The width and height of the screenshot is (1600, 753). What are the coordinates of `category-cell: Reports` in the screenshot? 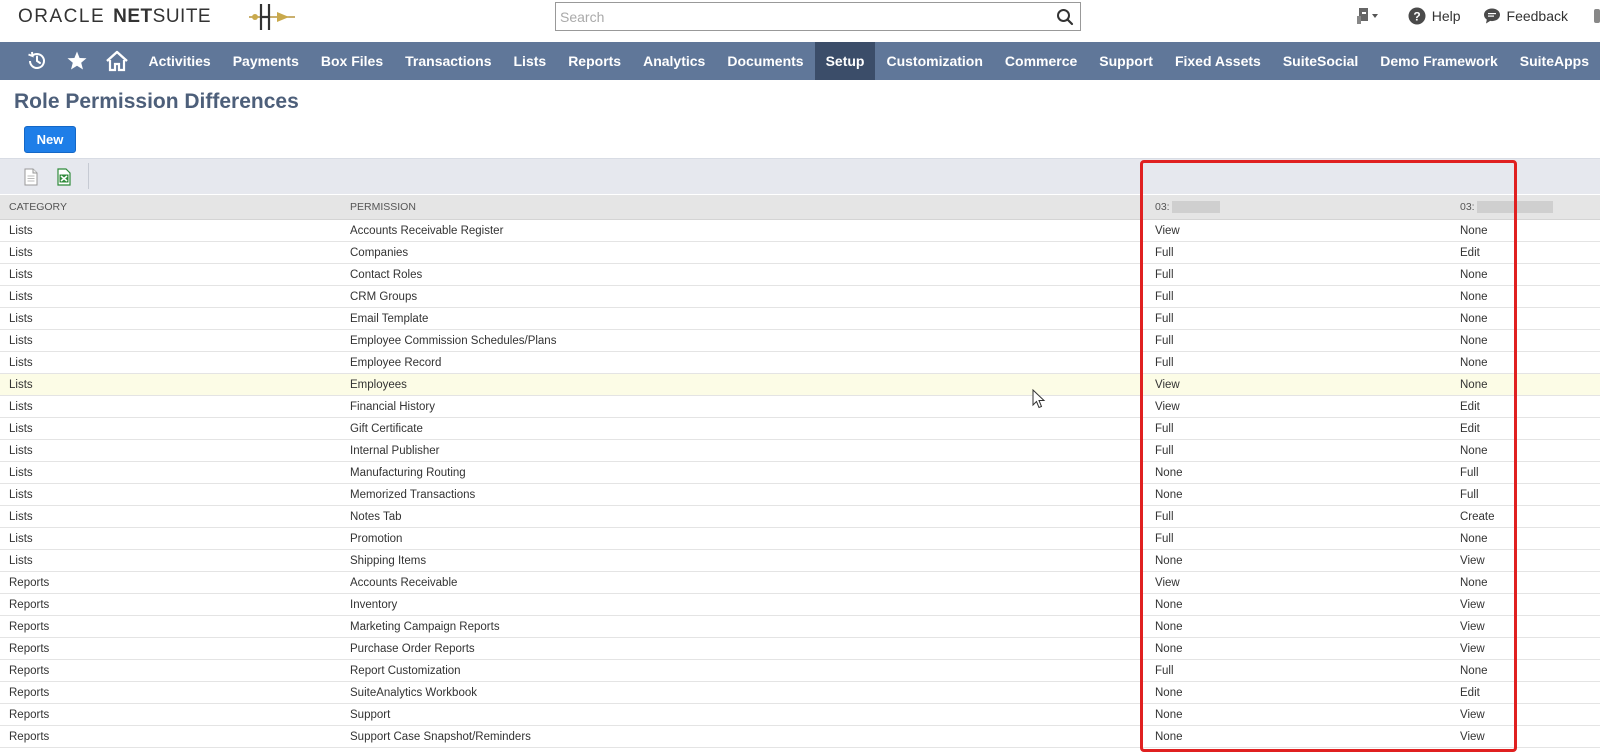 It's located at (29, 582).